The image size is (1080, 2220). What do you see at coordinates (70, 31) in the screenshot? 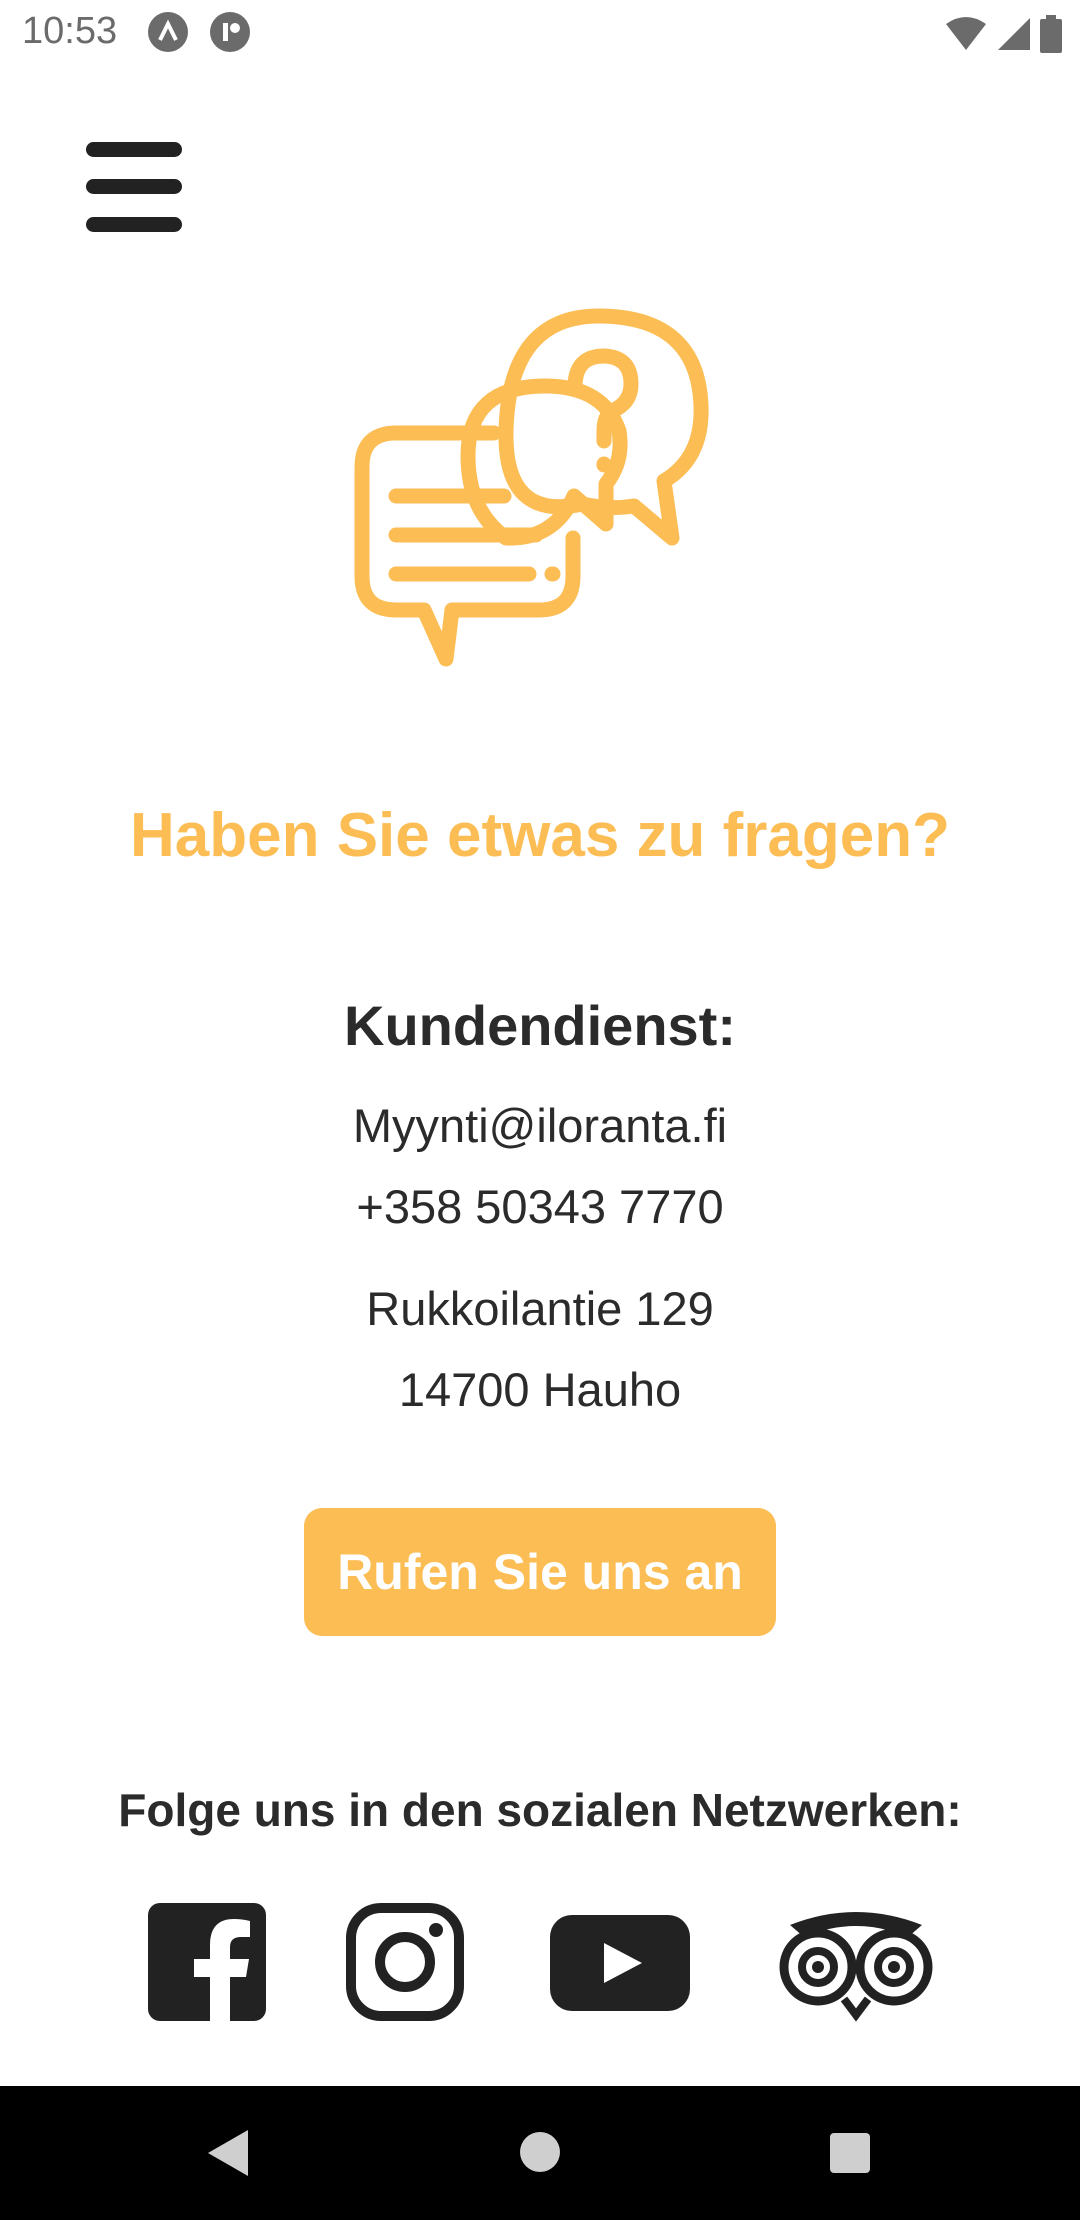
I see `status-time: 10:53` at bounding box center [70, 31].